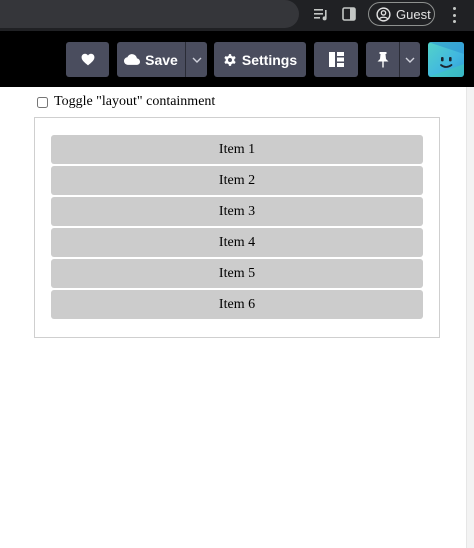 This screenshot has height=548, width=474. I want to click on pin-button, so click(382, 59).